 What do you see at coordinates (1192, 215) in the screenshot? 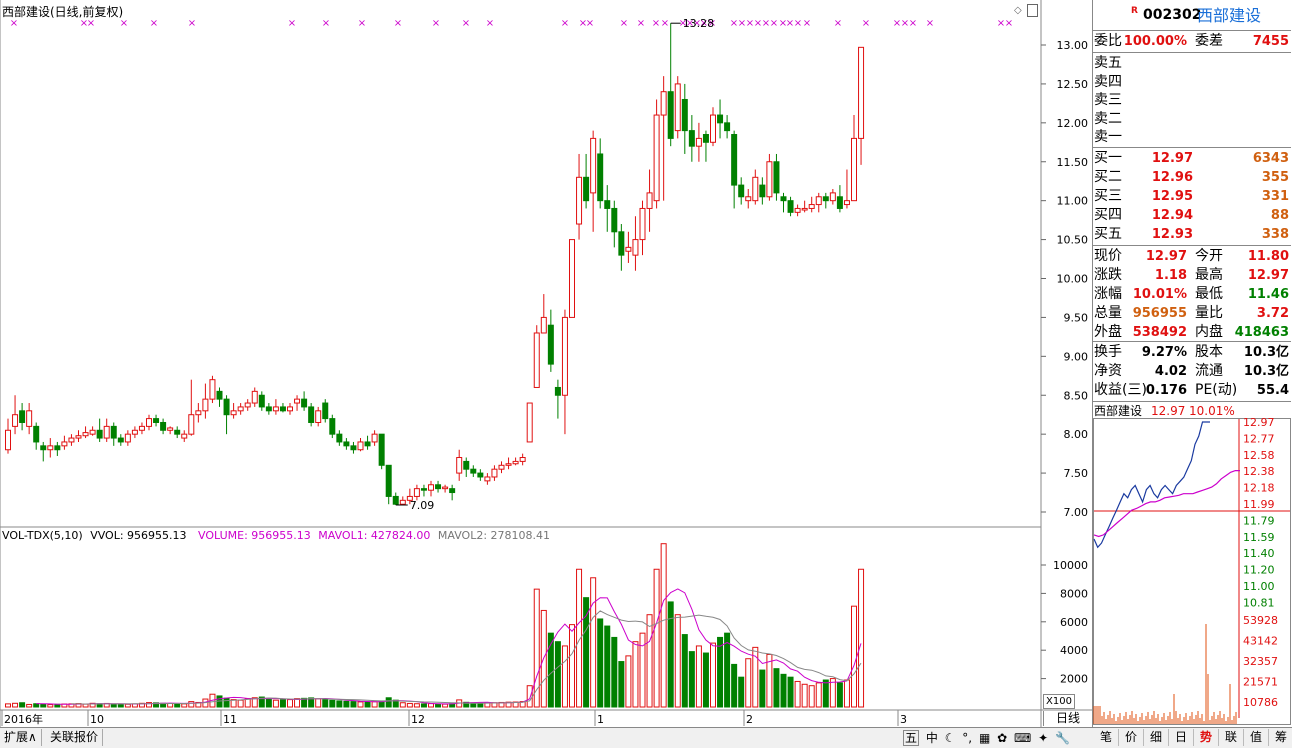
I see `buy-row: 买四 12.94 88` at bounding box center [1192, 215].